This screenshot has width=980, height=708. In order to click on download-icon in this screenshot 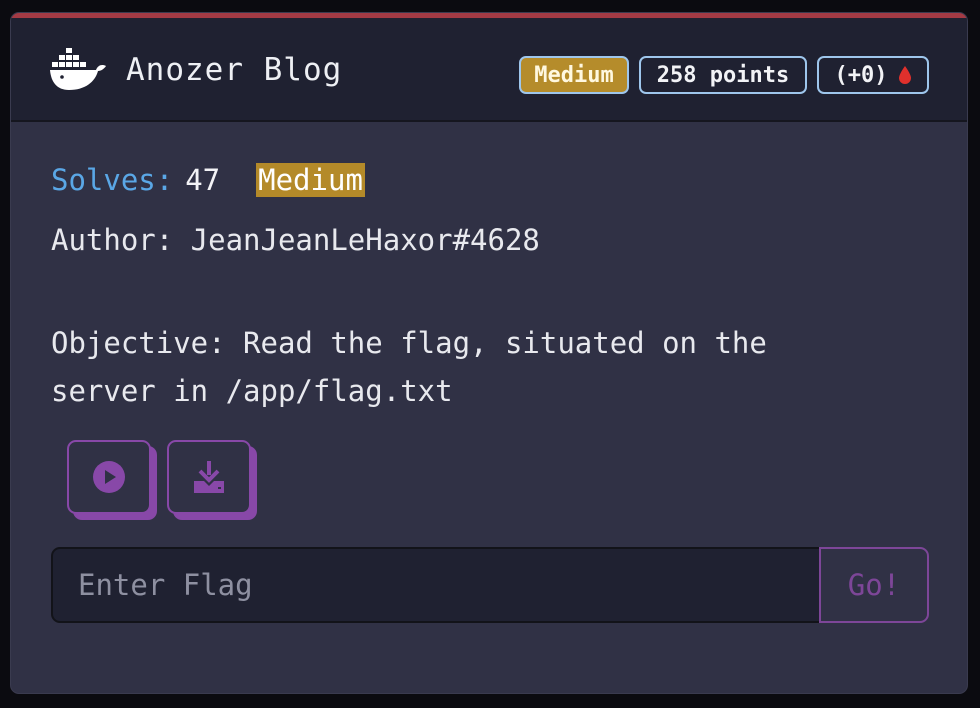, I will do `click(209, 477)`.